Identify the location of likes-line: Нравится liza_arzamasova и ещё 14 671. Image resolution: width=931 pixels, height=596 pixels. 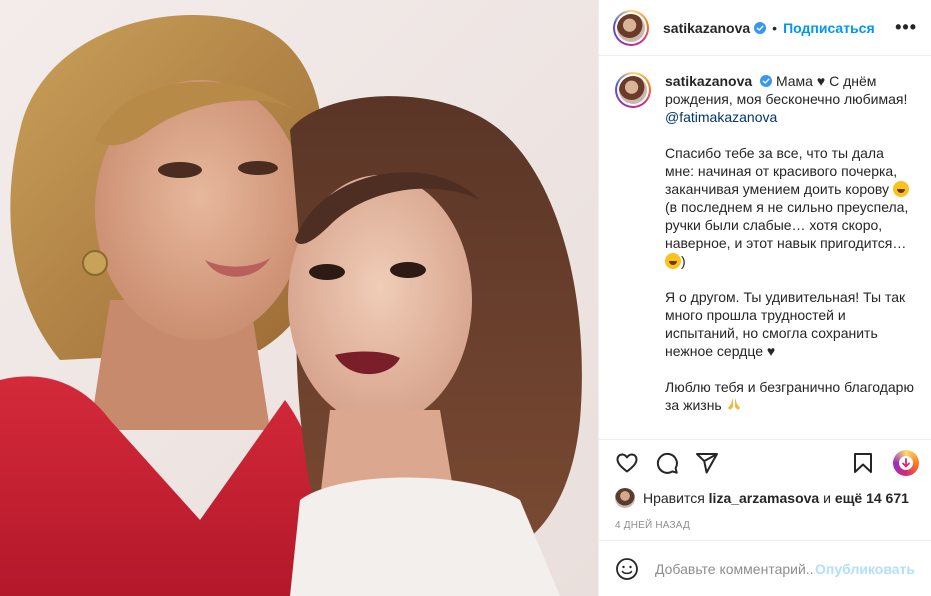
(765, 498).